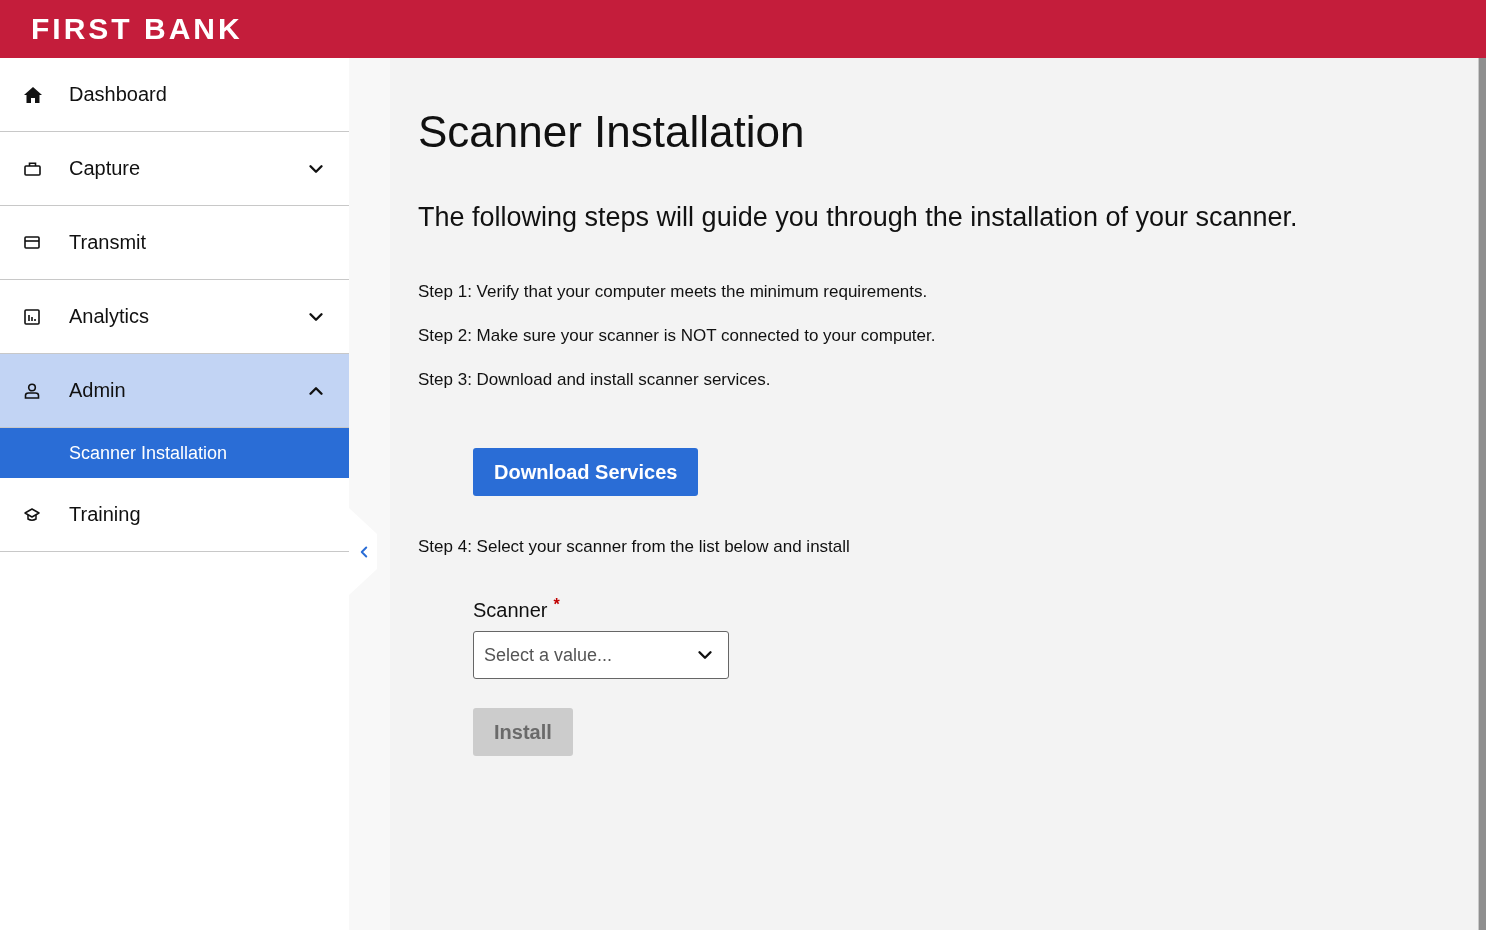 This screenshot has height=930, width=1486. Describe the element at coordinates (174, 453) in the screenshot. I see `sidebar-subitem: Scanner Installation` at that location.